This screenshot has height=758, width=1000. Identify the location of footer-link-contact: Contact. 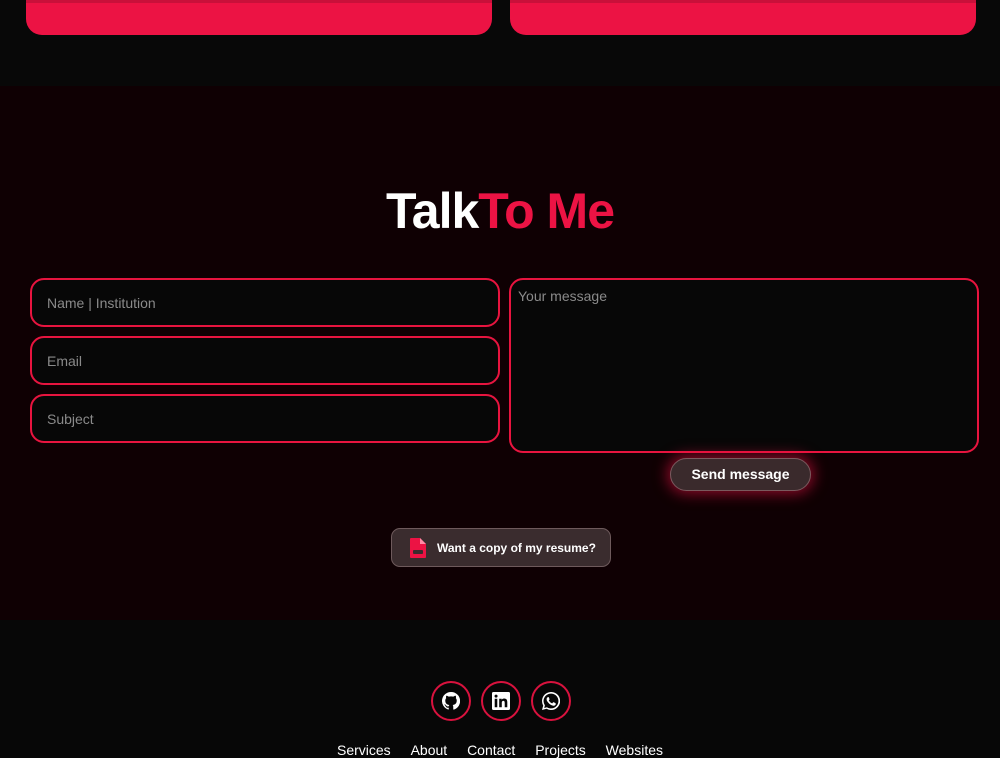
(491, 750).